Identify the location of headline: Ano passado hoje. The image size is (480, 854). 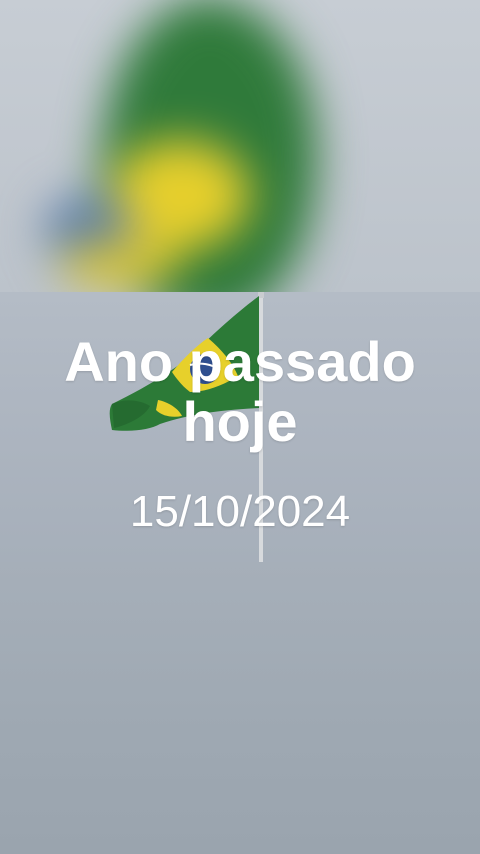
(240, 392).